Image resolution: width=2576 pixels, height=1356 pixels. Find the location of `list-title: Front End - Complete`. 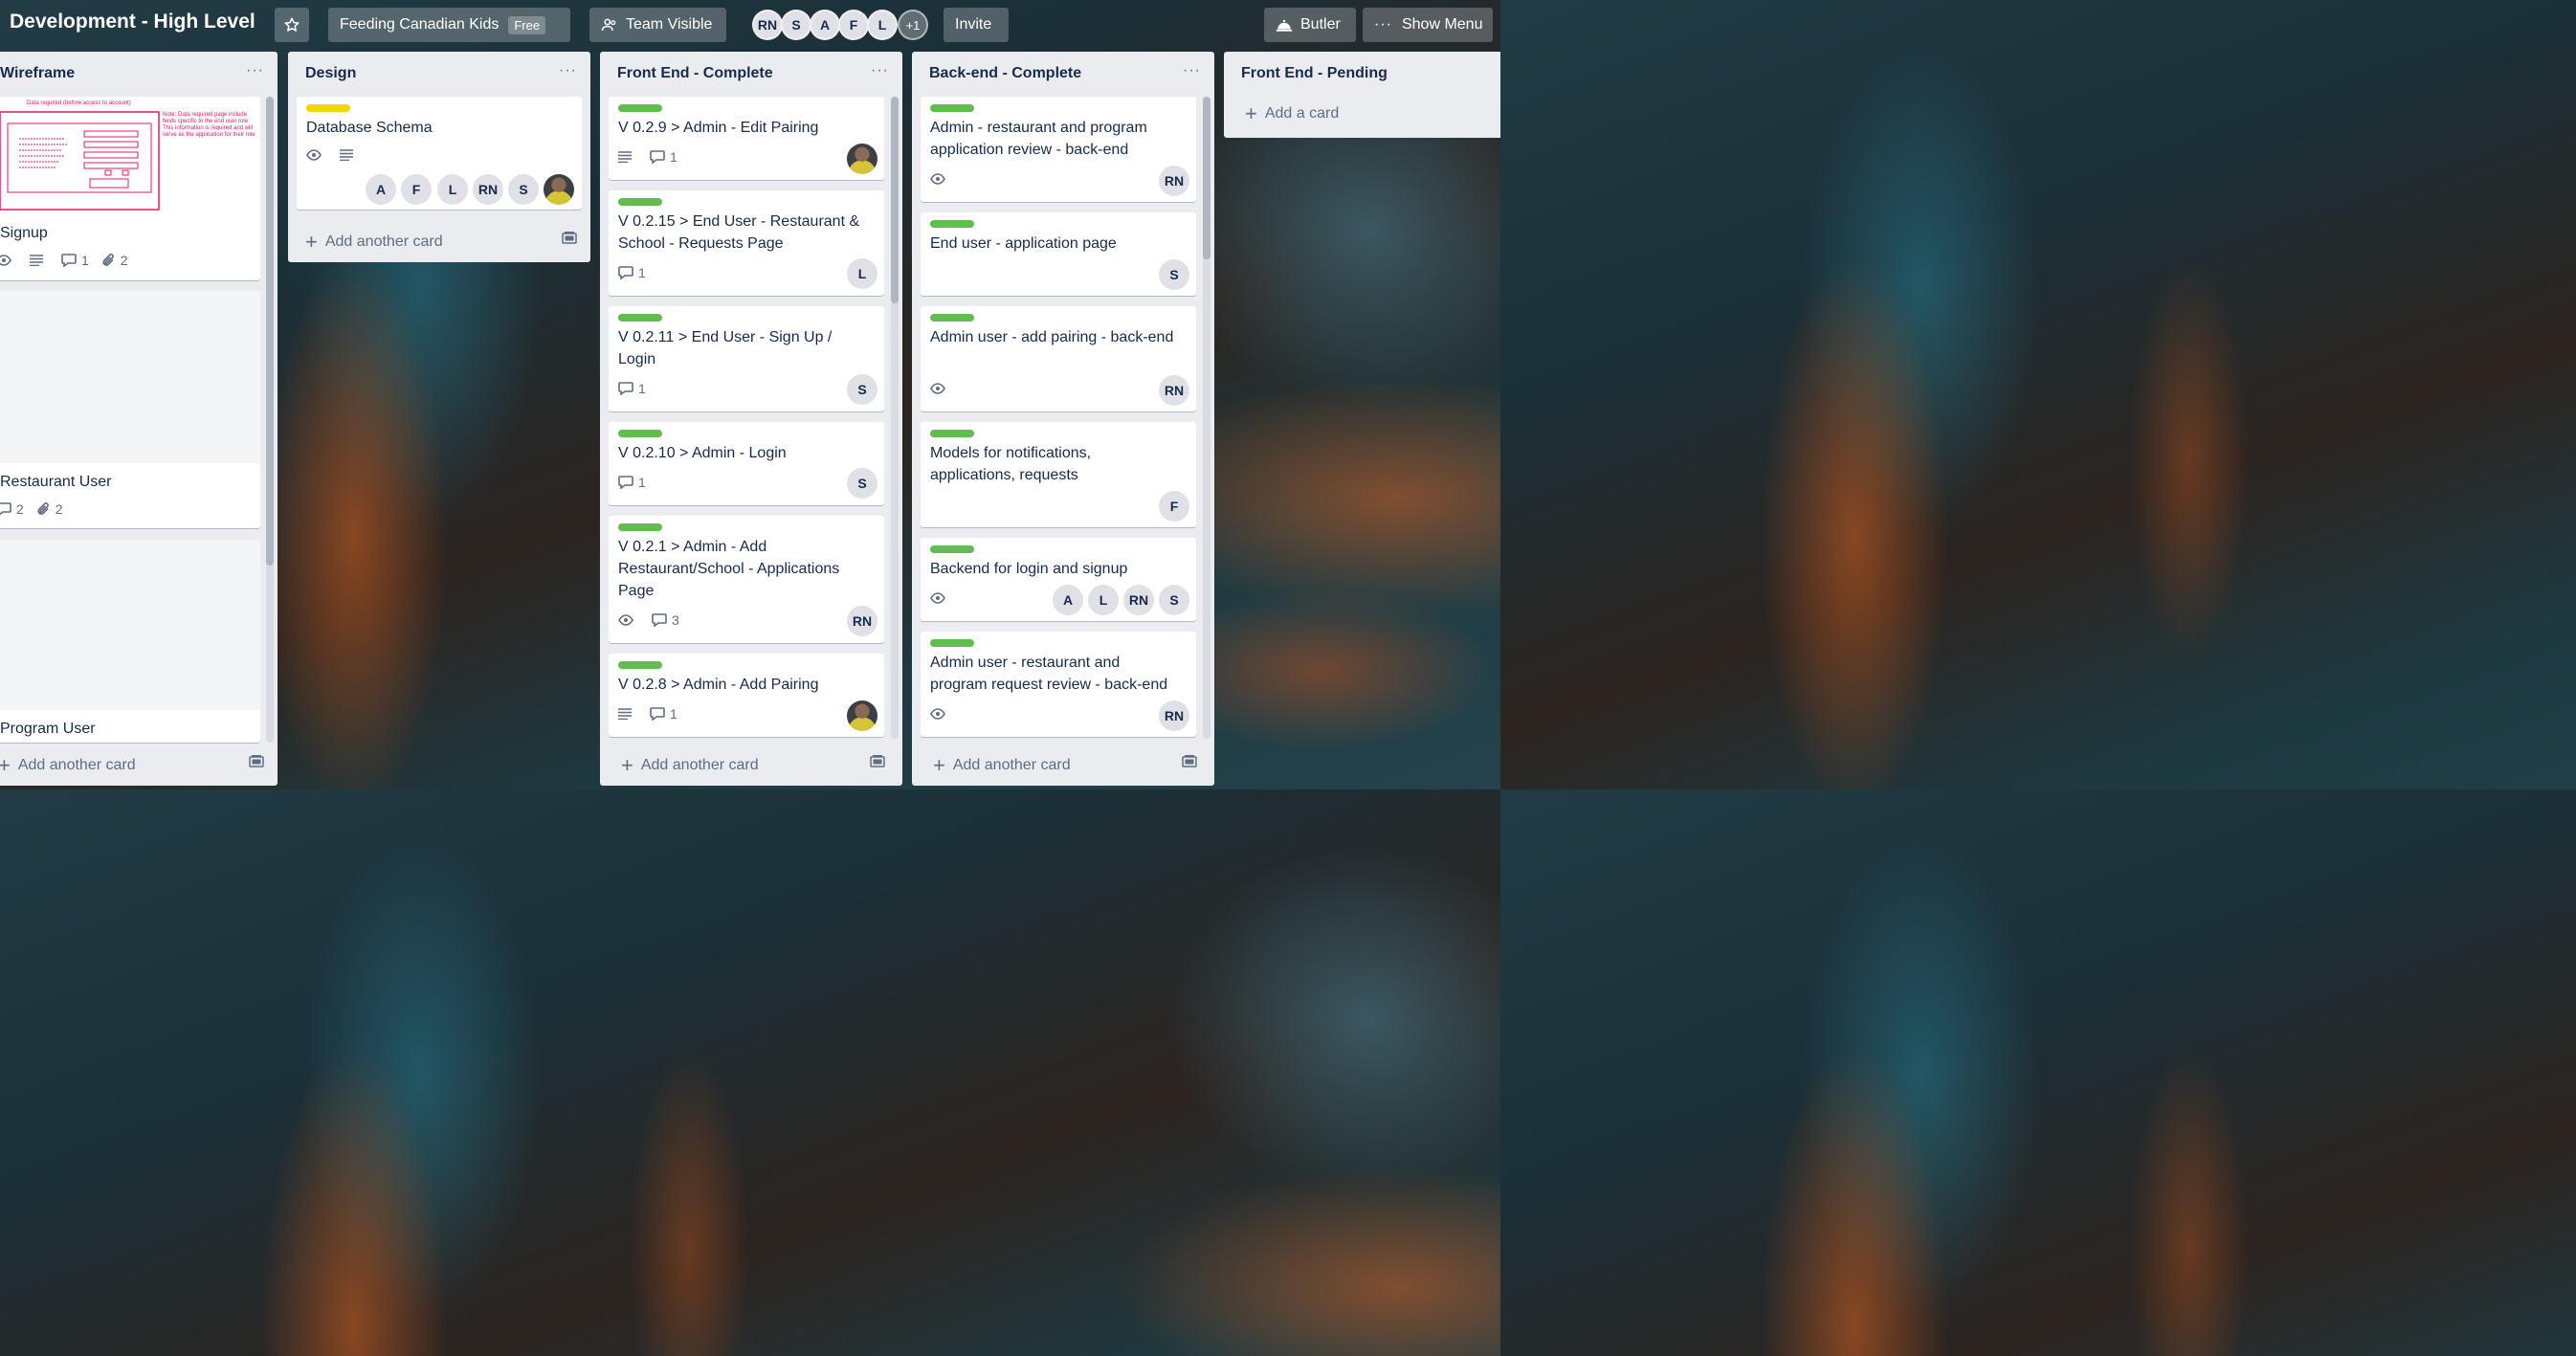

list-title: Front End - Complete is located at coordinates (695, 73).